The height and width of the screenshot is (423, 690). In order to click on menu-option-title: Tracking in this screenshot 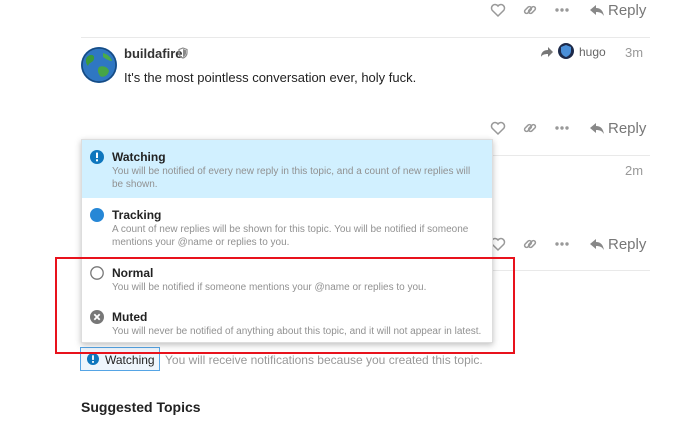, I will do `click(137, 215)`.